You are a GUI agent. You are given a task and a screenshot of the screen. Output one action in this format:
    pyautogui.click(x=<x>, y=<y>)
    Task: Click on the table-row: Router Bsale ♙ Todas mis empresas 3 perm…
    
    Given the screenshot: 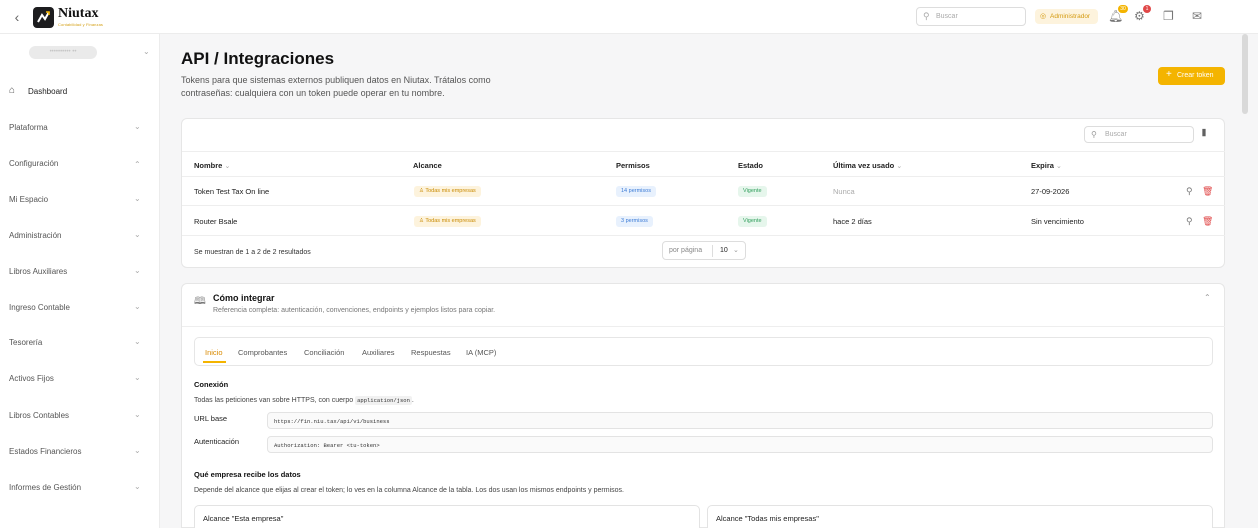 What is the action you would take?
    pyautogui.click(x=703, y=221)
    